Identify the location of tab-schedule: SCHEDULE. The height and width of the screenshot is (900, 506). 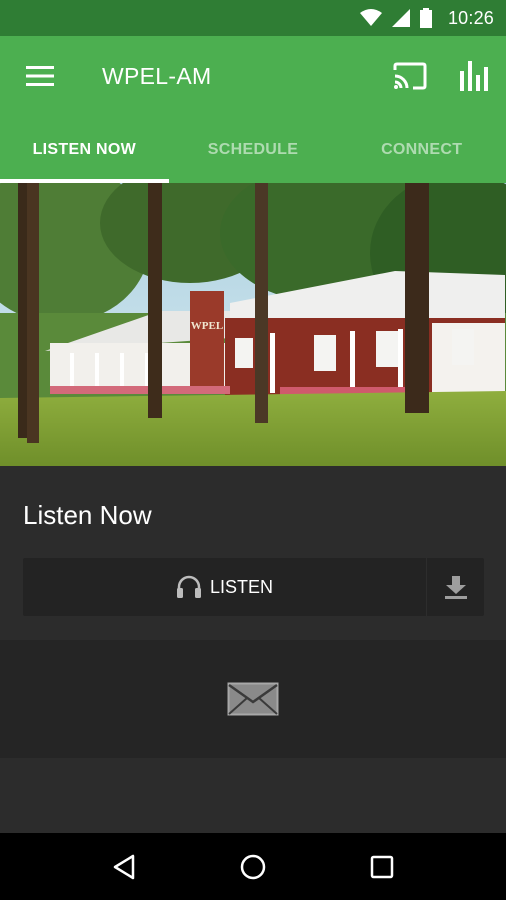
(253, 149).